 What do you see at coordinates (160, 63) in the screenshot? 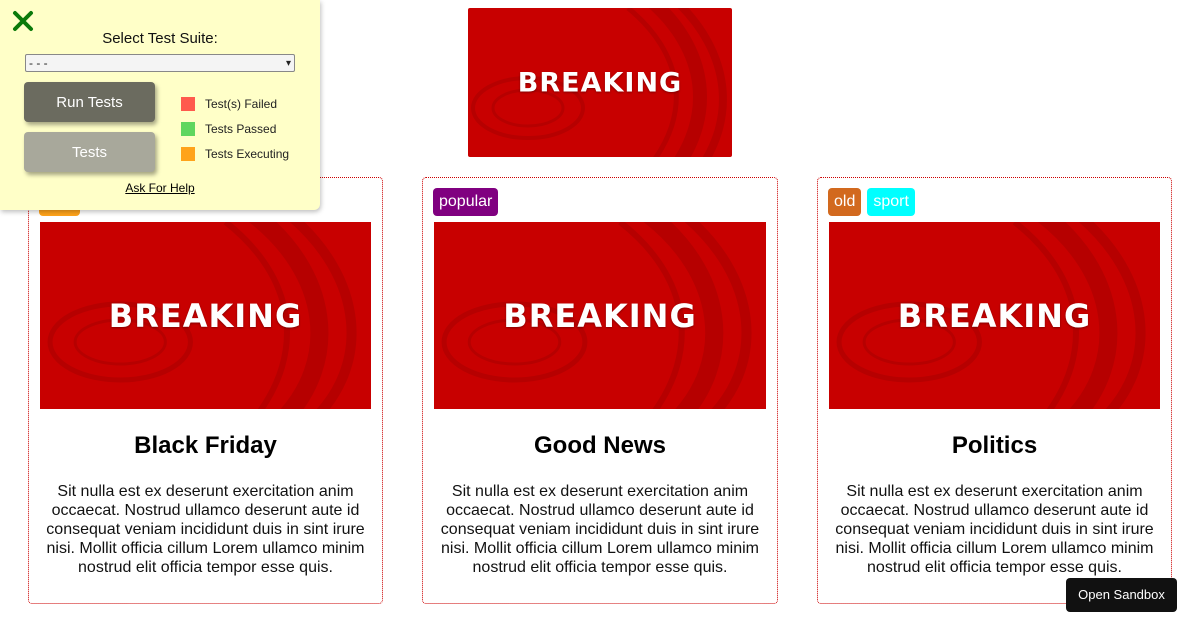
I see `test-suite-select: - - - ▾` at bounding box center [160, 63].